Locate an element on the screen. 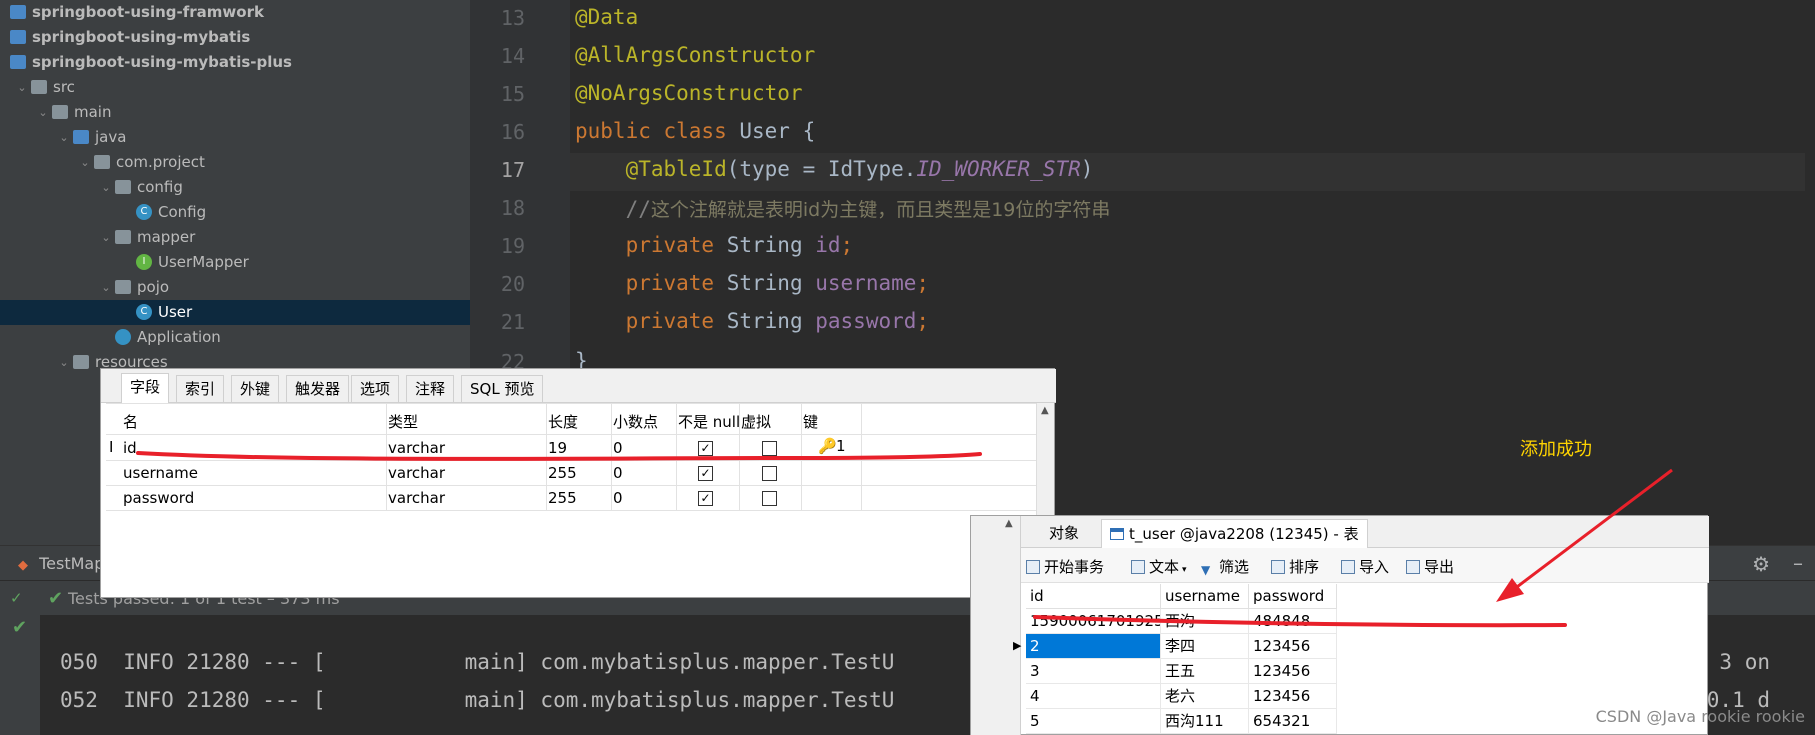  data-cell: 2 is located at coordinates (1093, 646).